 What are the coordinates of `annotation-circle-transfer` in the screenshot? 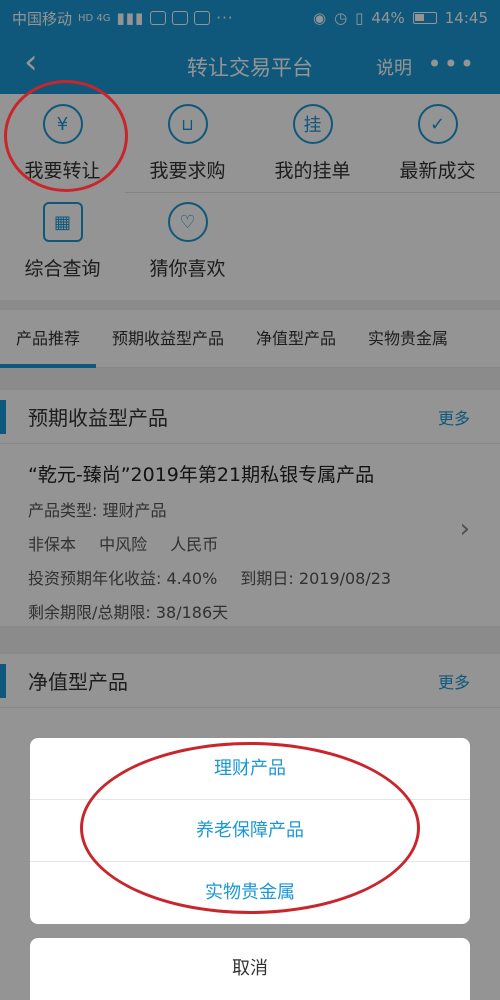 It's located at (66, 136).